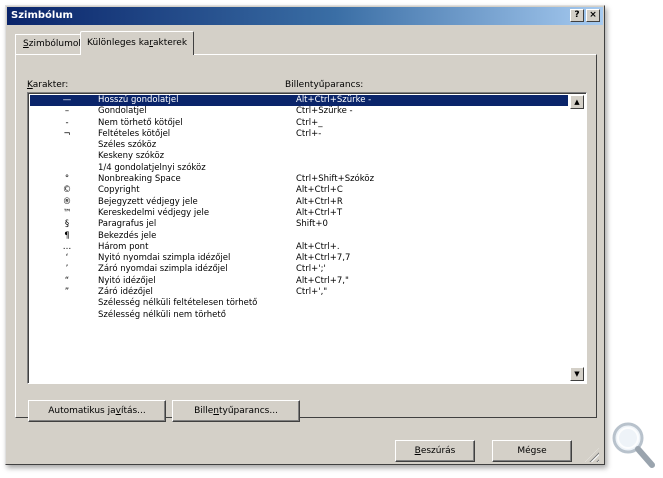 Image resolution: width=663 pixels, height=478 pixels. I want to click on list-item-shortcut: Ctrl+Shift+Szóköz, so click(335, 179).